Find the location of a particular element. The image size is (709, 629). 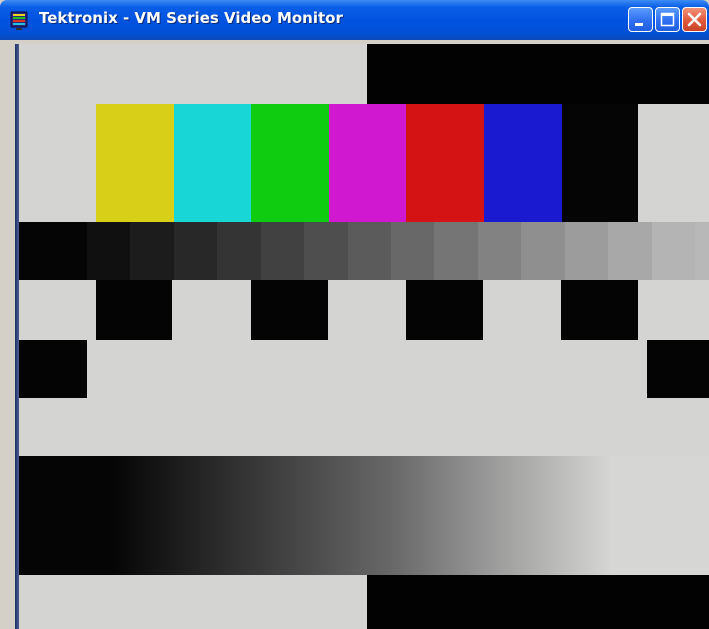

maximize-button is located at coordinates (667, 19).